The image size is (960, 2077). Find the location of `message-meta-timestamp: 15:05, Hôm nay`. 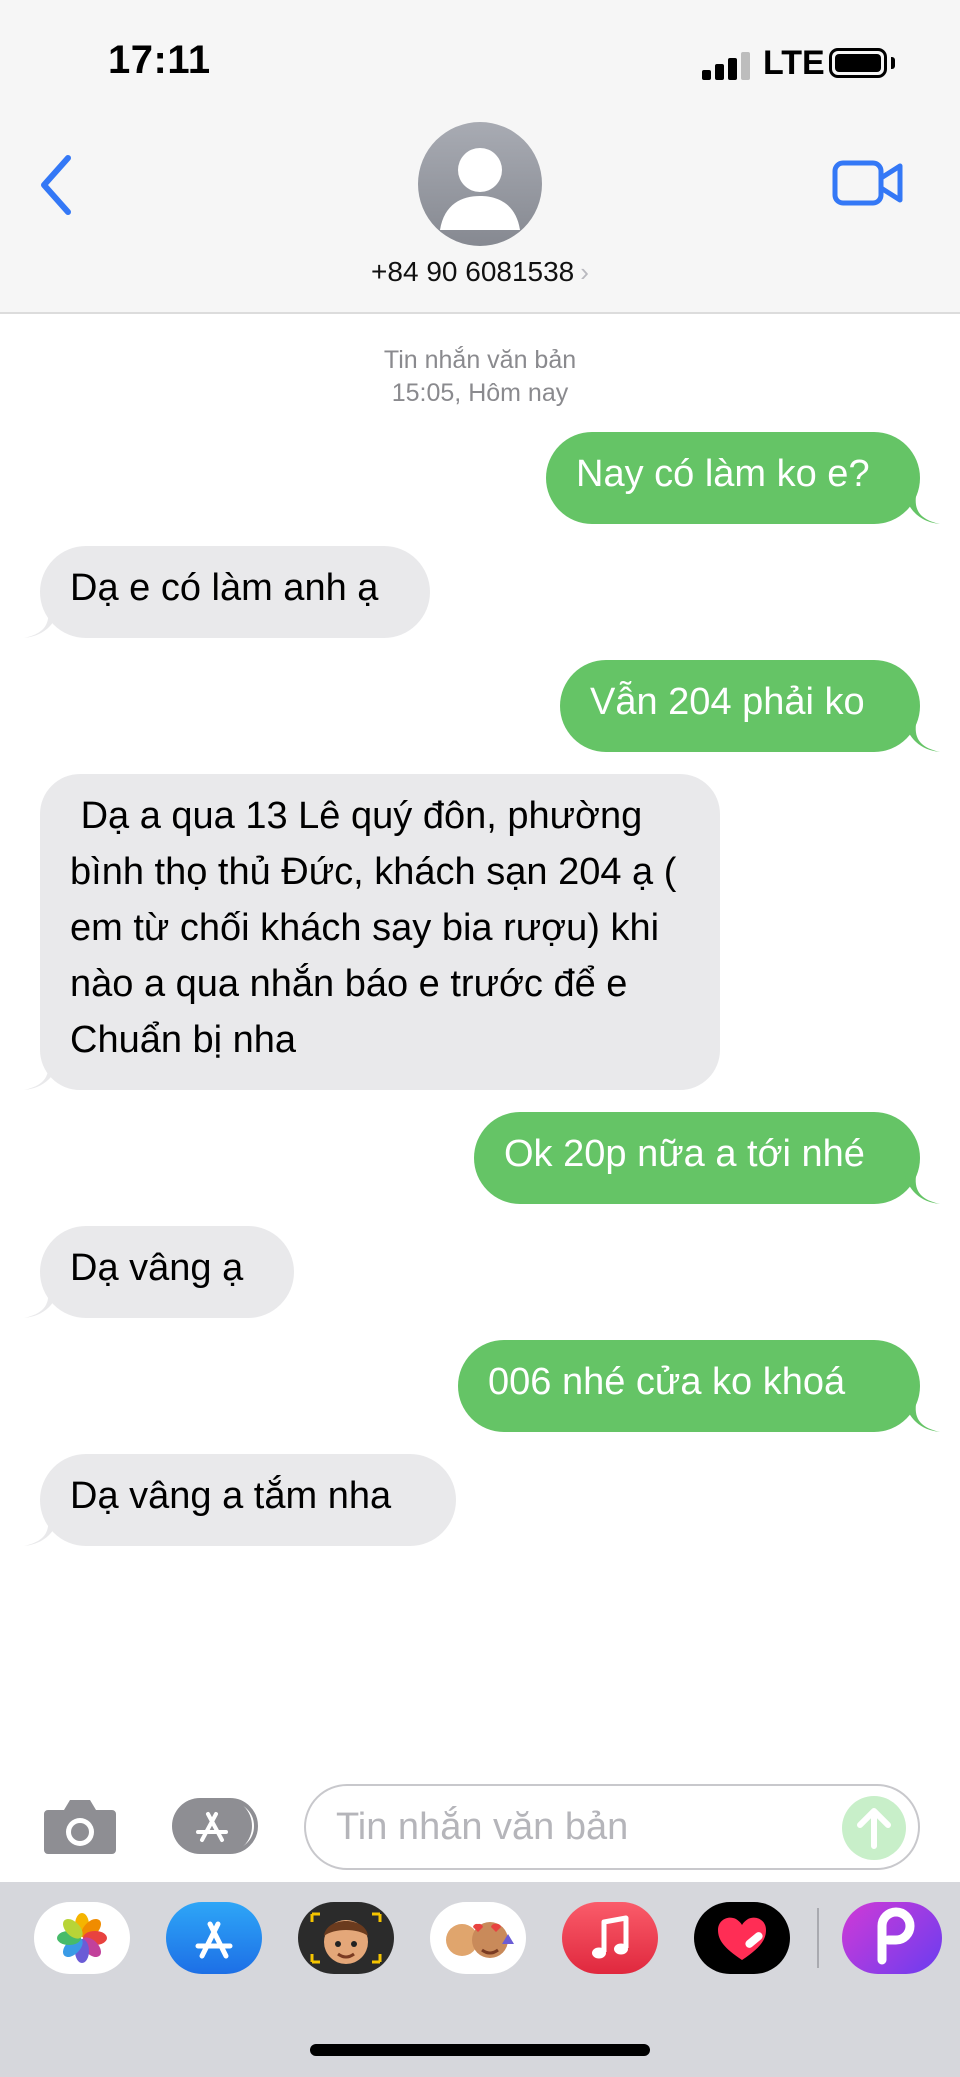

message-meta-timestamp: 15:05, Hôm nay is located at coordinates (480, 393).